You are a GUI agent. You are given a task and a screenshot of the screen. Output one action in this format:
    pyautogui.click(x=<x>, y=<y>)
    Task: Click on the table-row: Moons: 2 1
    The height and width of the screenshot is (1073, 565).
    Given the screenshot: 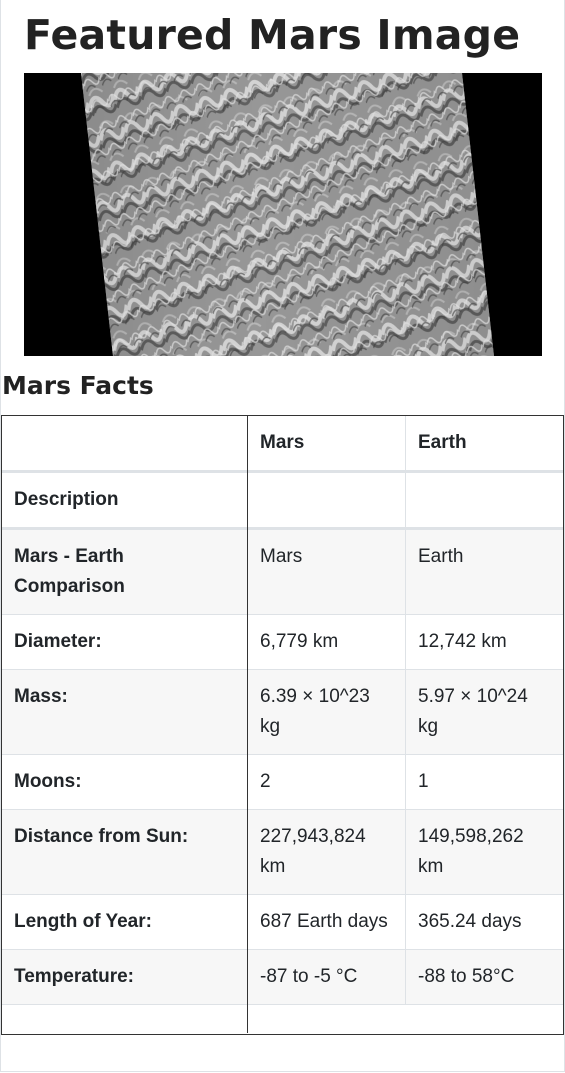 What is the action you would take?
    pyautogui.click(x=282, y=782)
    